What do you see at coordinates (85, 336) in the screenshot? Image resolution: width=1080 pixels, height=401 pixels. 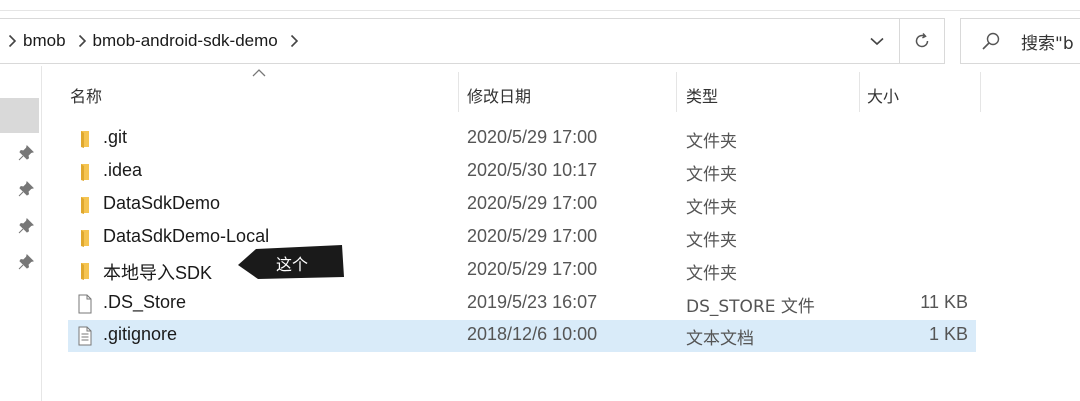 I see `text-file-icon` at bounding box center [85, 336].